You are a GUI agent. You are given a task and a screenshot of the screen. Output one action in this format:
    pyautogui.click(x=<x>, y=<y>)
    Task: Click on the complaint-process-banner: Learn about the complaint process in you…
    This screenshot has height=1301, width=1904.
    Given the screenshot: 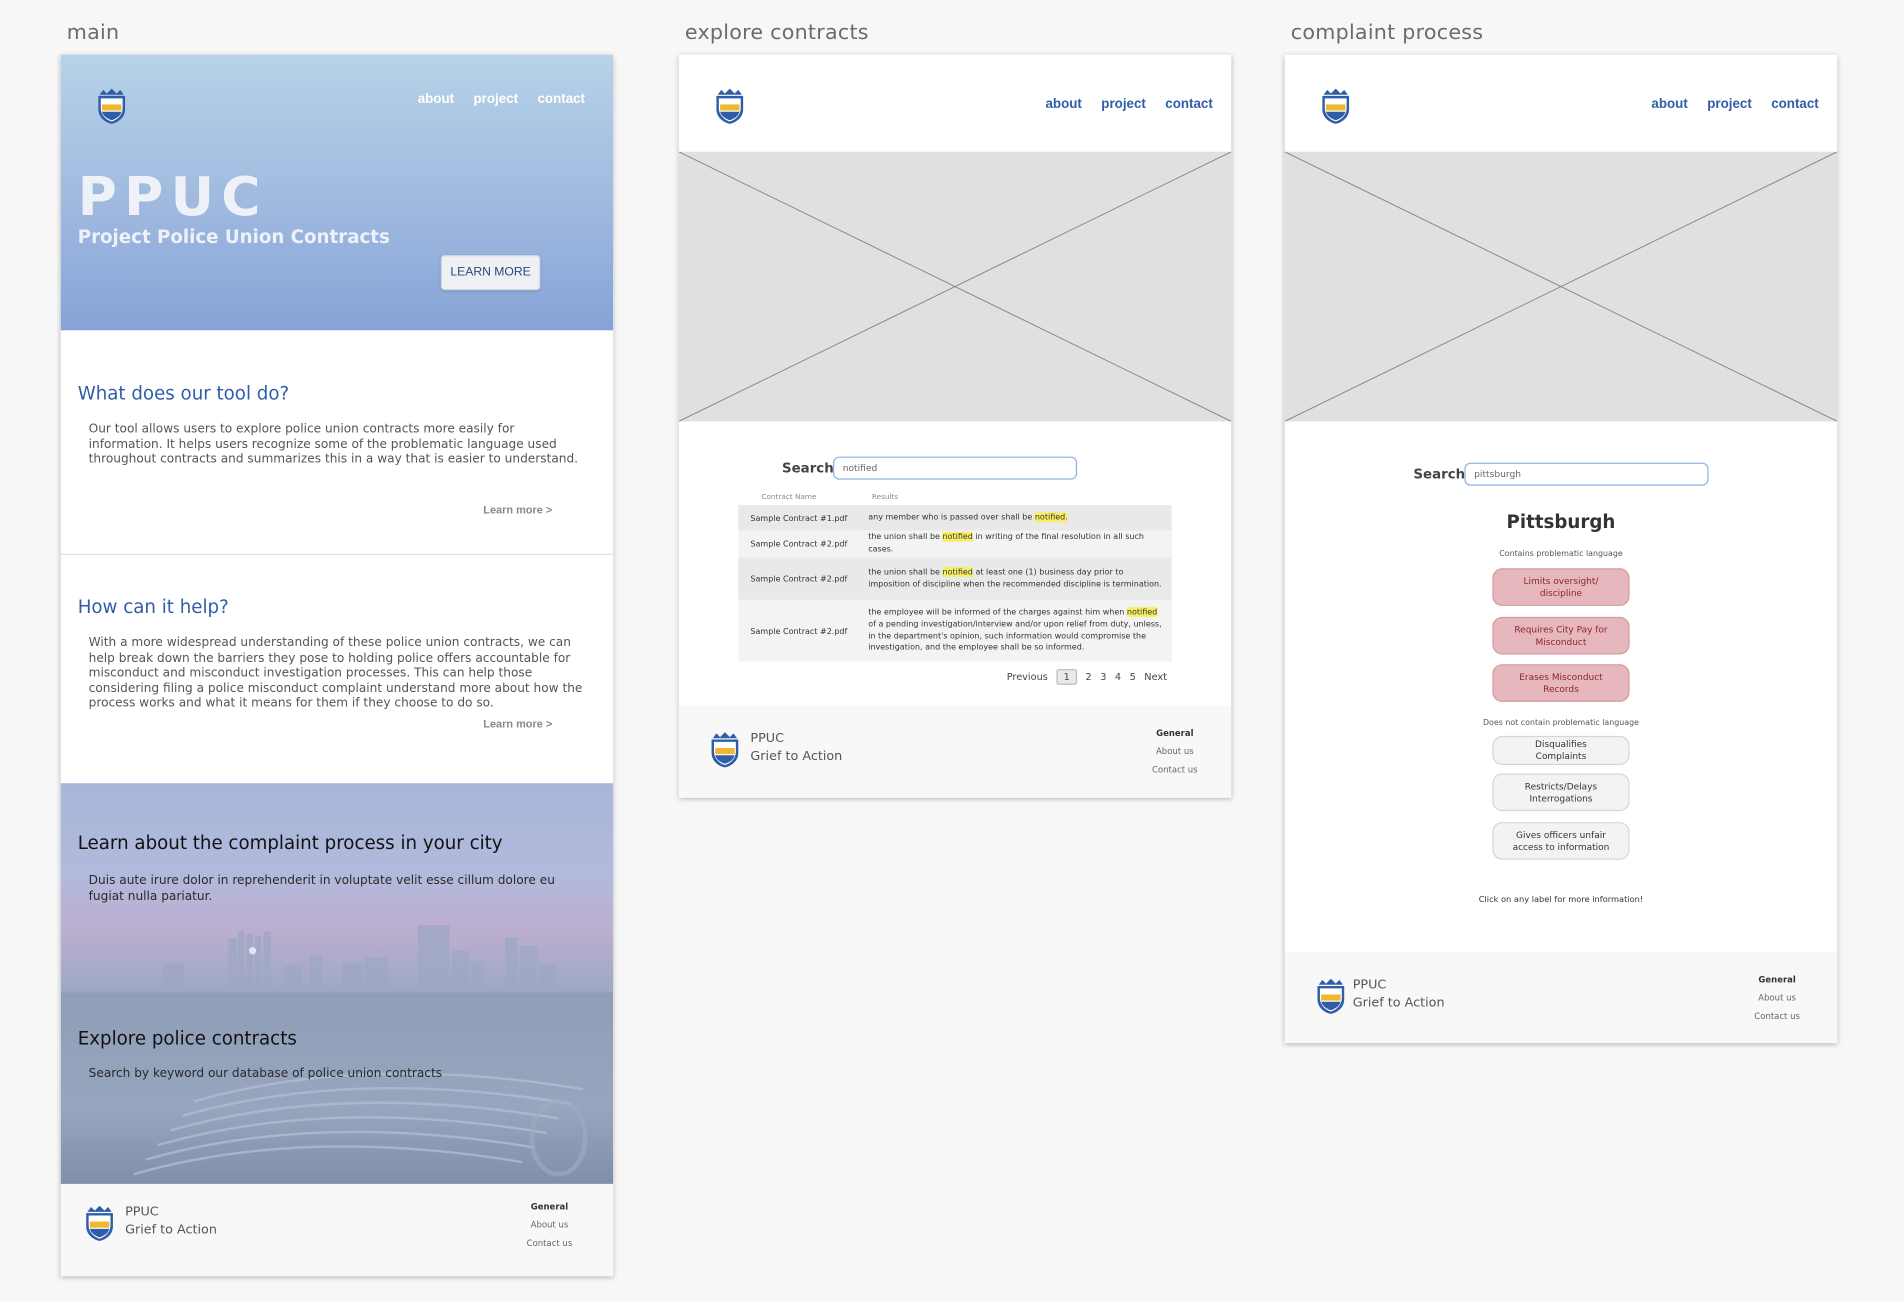 What is the action you would take?
    pyautogui.click(x=337, y=888)
    